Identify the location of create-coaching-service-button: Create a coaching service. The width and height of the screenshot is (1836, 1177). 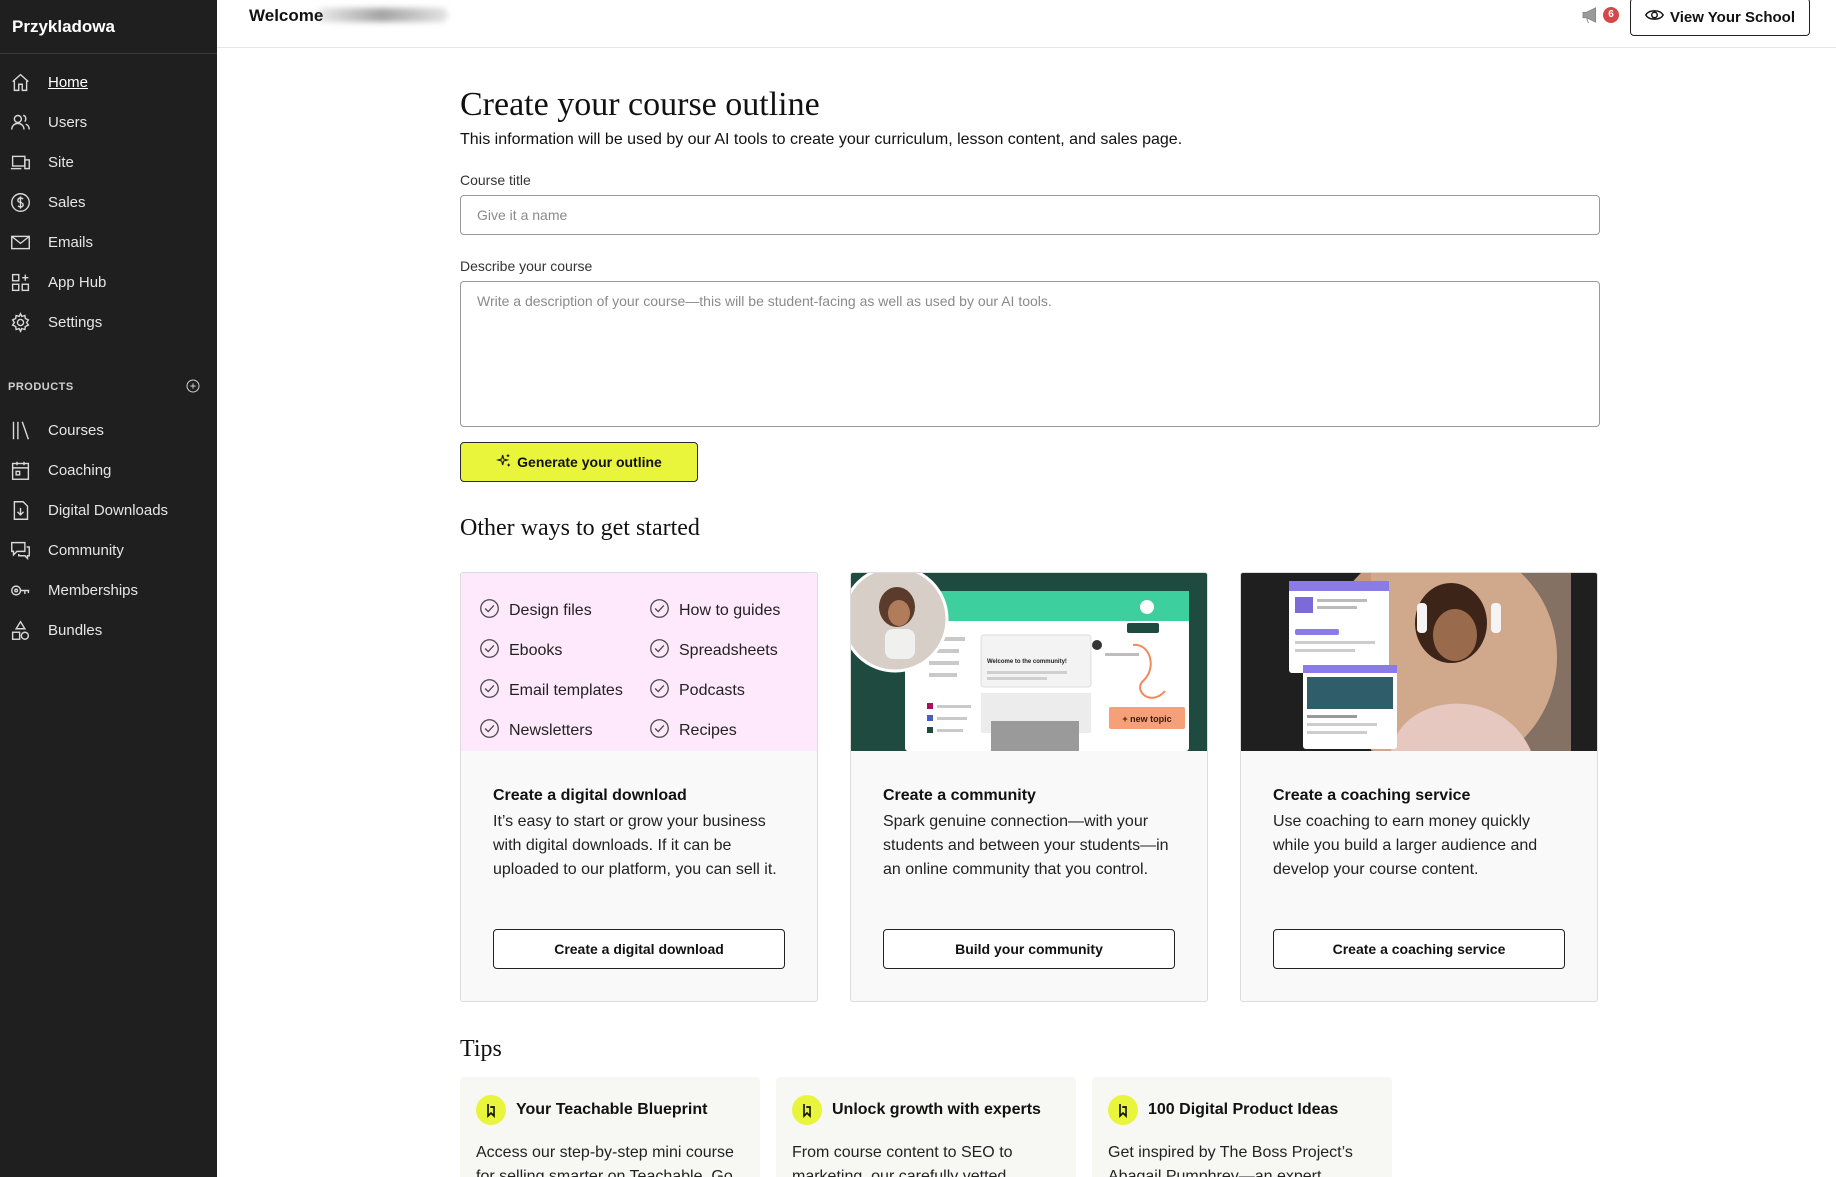
(1419, 949).